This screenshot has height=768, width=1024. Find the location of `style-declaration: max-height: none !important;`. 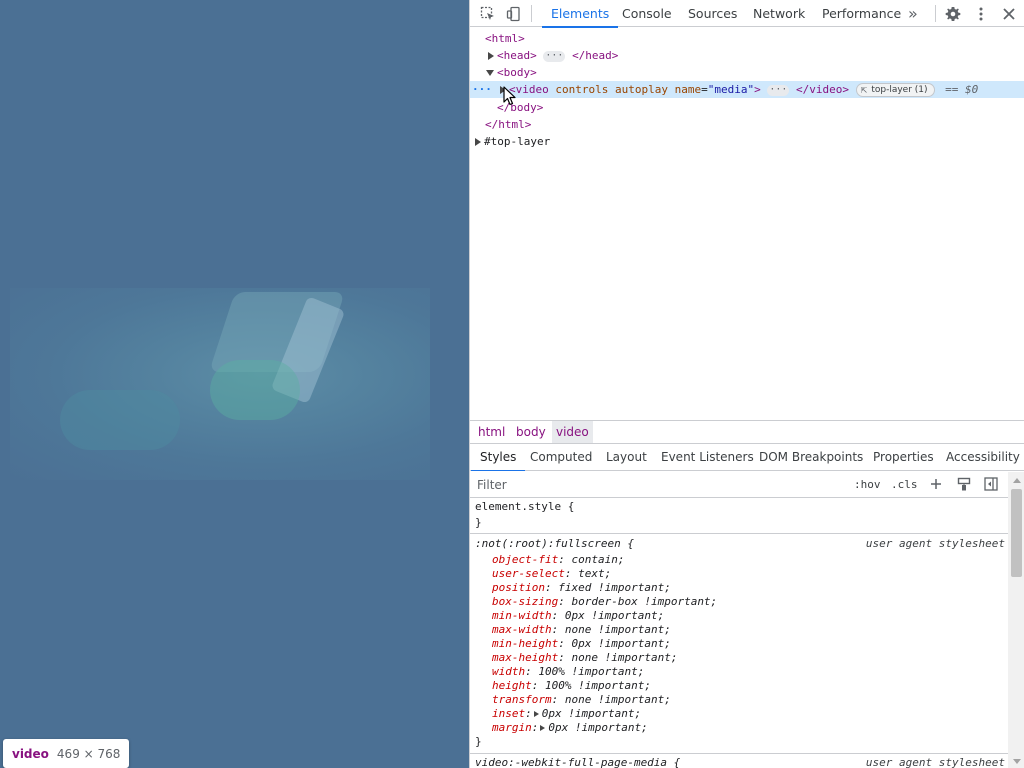

style-declaration: max-height: none !important; is located at coordinates (584, 658).